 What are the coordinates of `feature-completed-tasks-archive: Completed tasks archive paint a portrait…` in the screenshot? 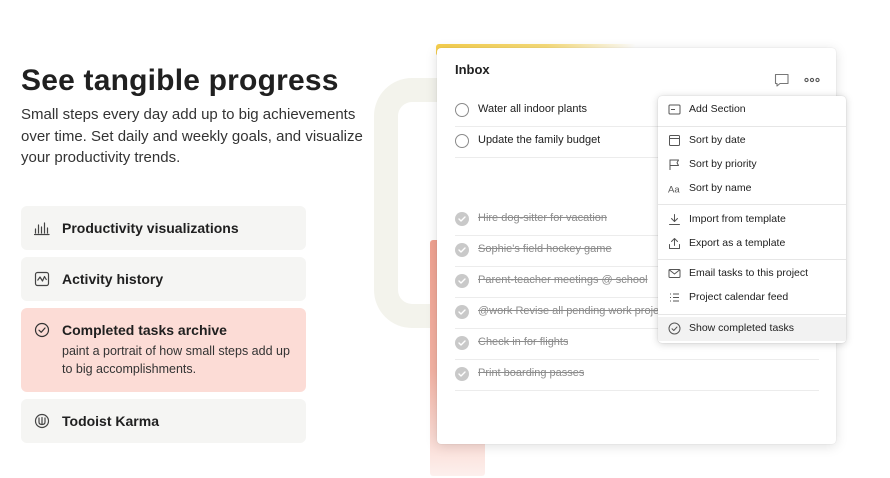 It's located at (163, 350).